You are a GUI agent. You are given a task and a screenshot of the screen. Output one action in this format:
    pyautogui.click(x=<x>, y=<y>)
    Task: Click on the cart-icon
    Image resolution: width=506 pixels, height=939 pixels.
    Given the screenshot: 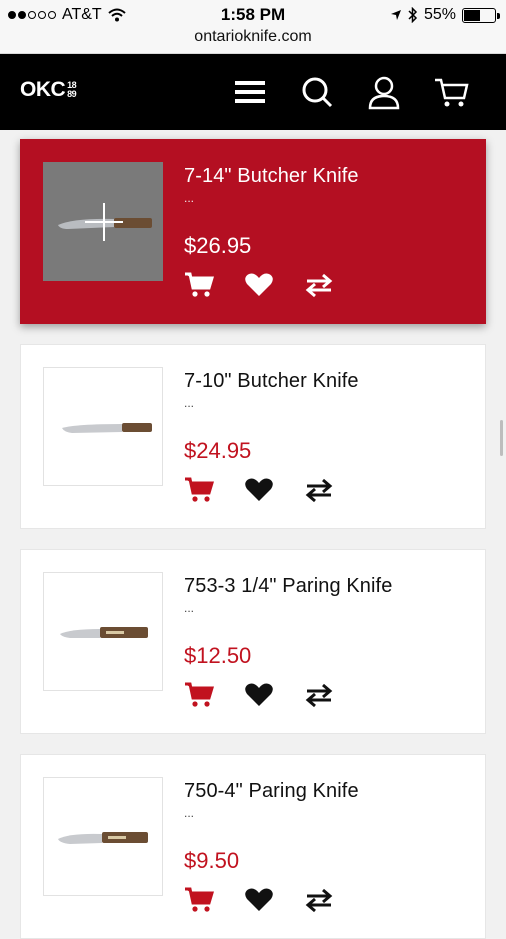 What is the action you would take?
    pyautogui.click(x=452, y=92)
    